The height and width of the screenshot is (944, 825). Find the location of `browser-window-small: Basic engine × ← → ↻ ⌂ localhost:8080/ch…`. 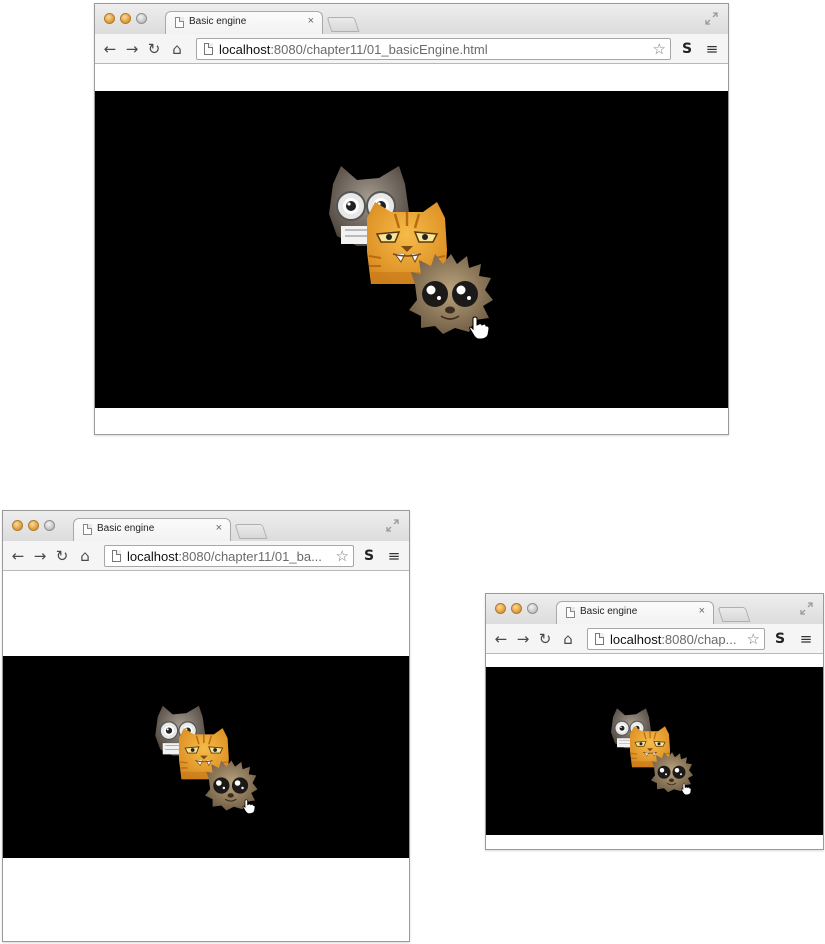

browser-window-small: Basic engine × ← → ↻ ⌂ localhost:8080/ch… is located at coordinates (654, 721).